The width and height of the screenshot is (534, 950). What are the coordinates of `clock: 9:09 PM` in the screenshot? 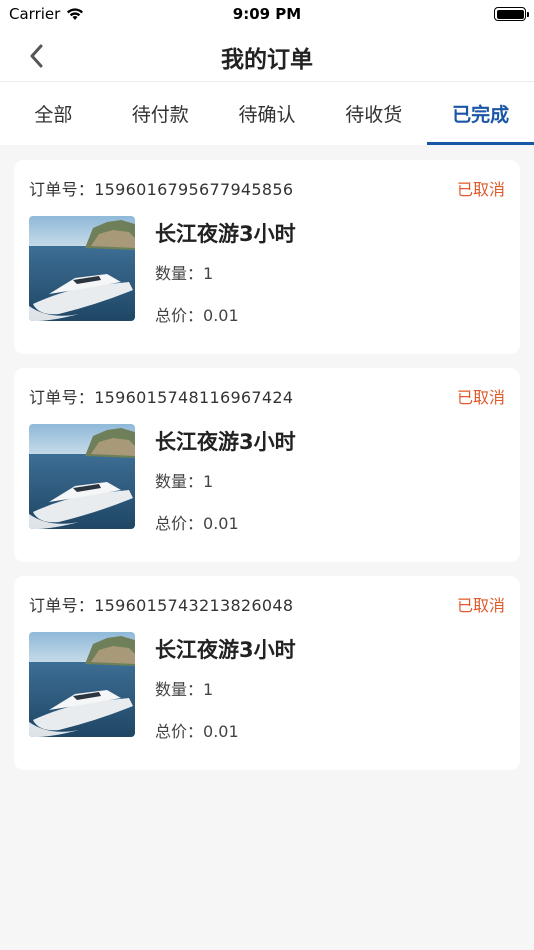 It's located at (267, 14).